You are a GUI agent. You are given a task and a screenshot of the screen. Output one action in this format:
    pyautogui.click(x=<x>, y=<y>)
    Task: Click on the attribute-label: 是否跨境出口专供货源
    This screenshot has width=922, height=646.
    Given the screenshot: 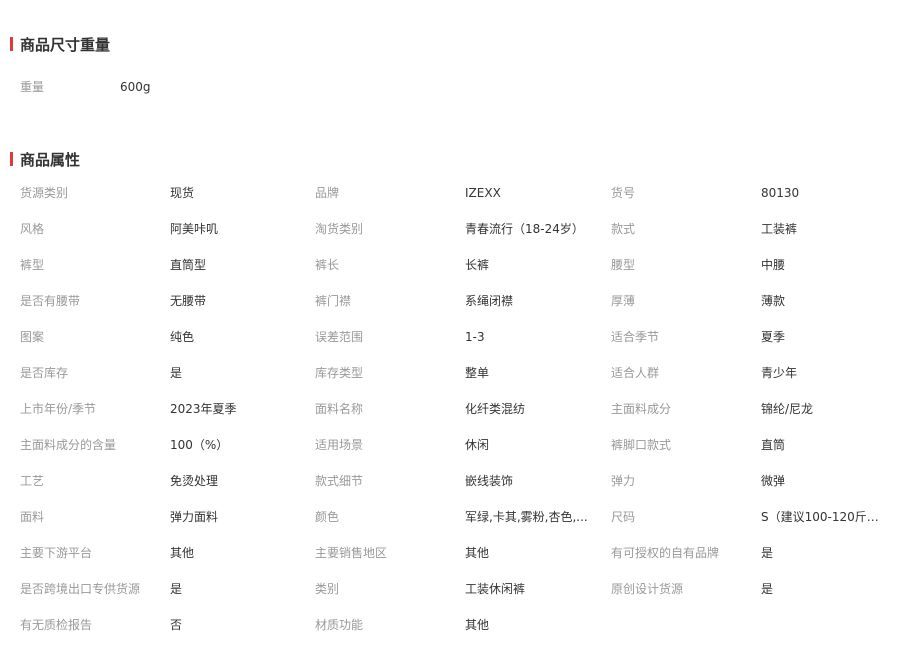 What is the action you would take?
    pyautogui.click(x=80, y=589)
    